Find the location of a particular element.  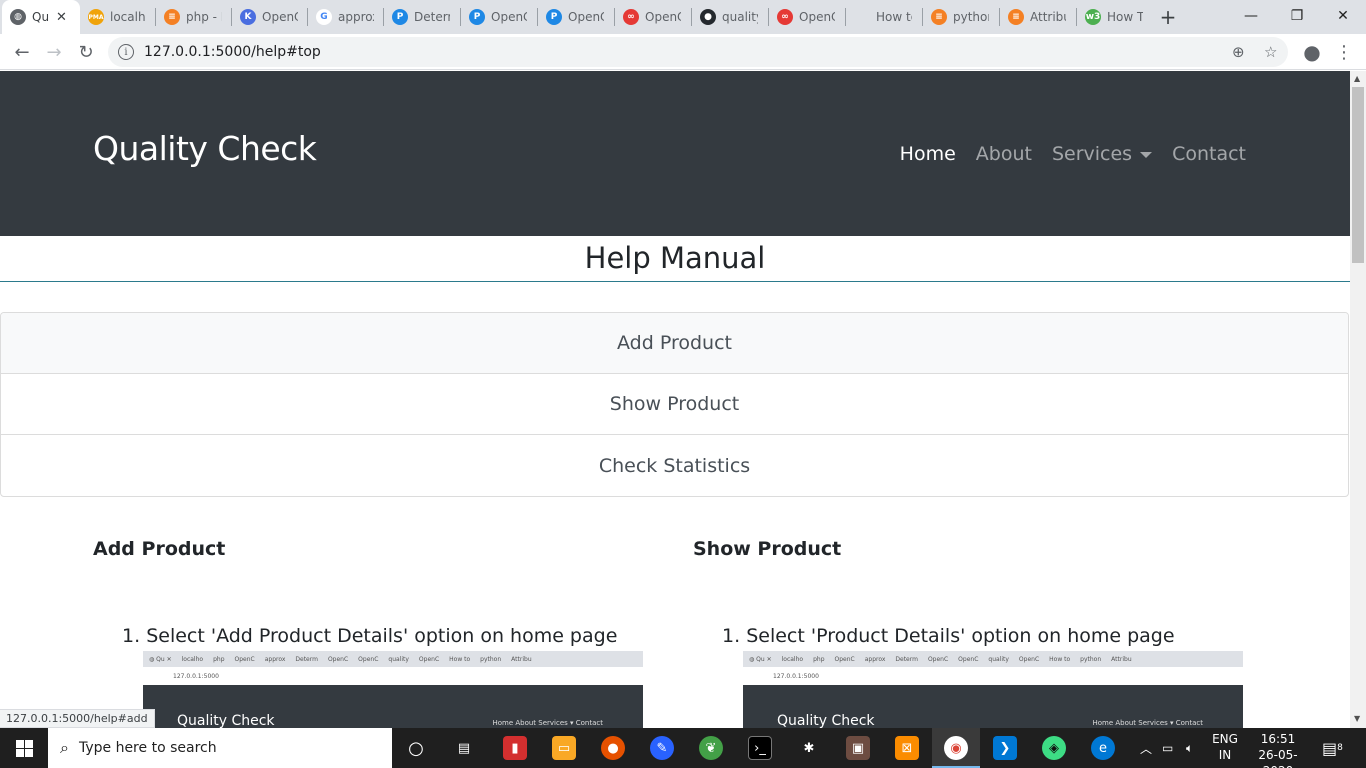

site-brand: Quality Check is located at coordinates (205, 148).